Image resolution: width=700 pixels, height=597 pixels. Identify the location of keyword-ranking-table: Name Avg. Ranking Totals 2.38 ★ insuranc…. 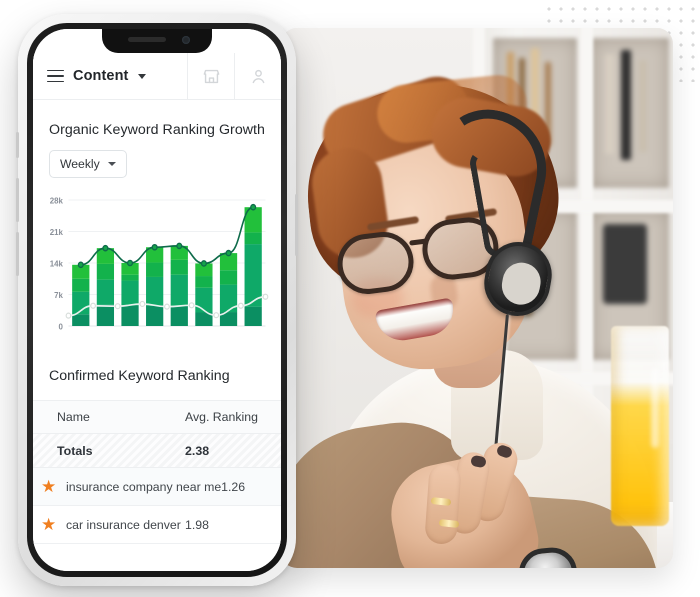
(157, 472).